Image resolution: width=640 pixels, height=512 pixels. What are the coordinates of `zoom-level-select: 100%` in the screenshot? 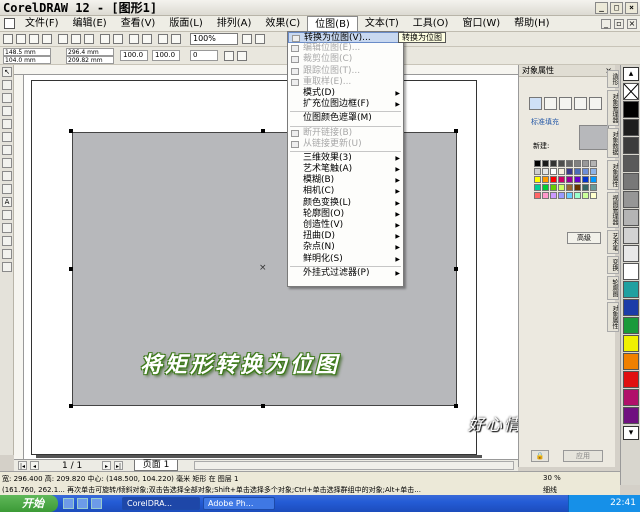 It's located at (214, 39).